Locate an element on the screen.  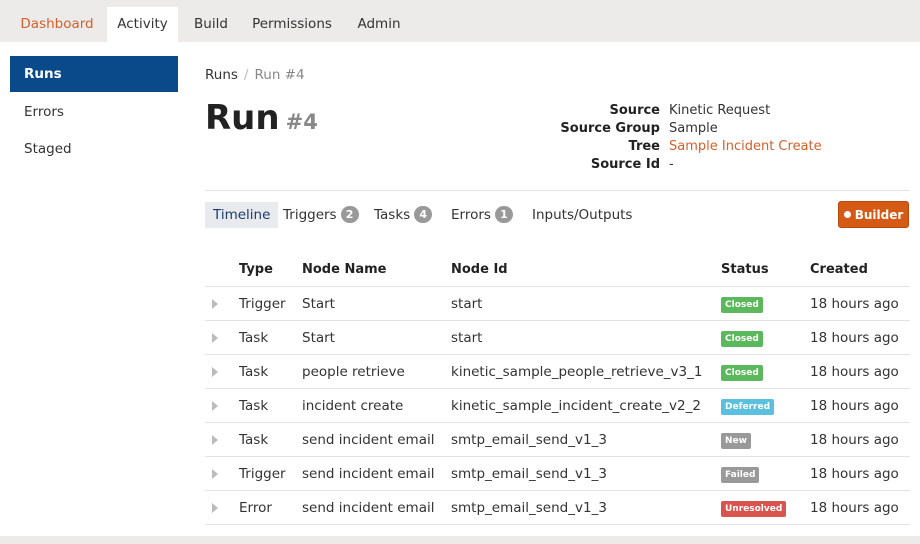
detail-value: Kinetic Request is located at coordinates (720, 110).